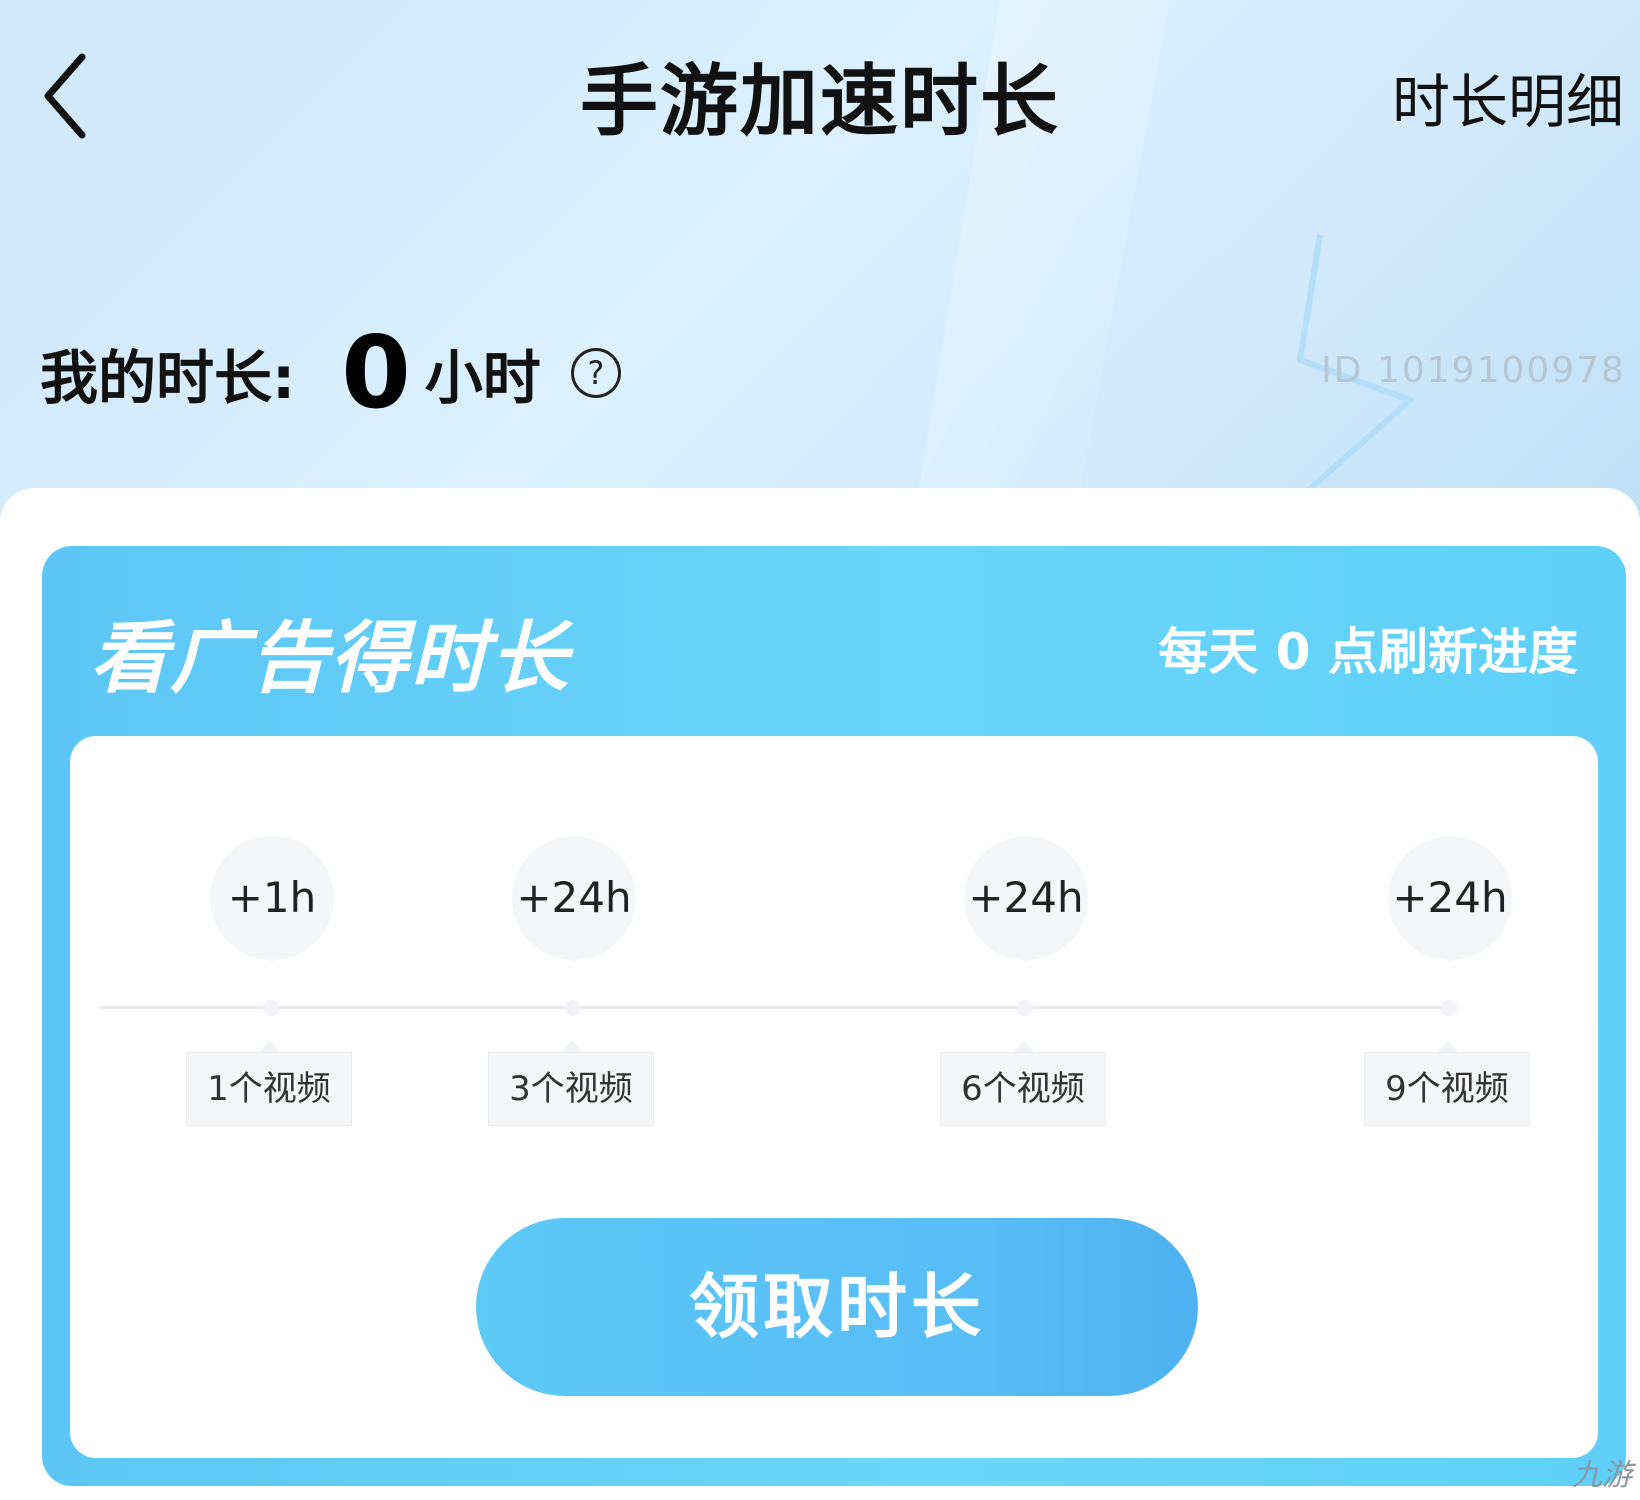 This screenshot has height=1500, width=1640. Describe the element at coordinates (571, 1089) in the screenshot. I see `requirement-tag: 3个视频` at that location.